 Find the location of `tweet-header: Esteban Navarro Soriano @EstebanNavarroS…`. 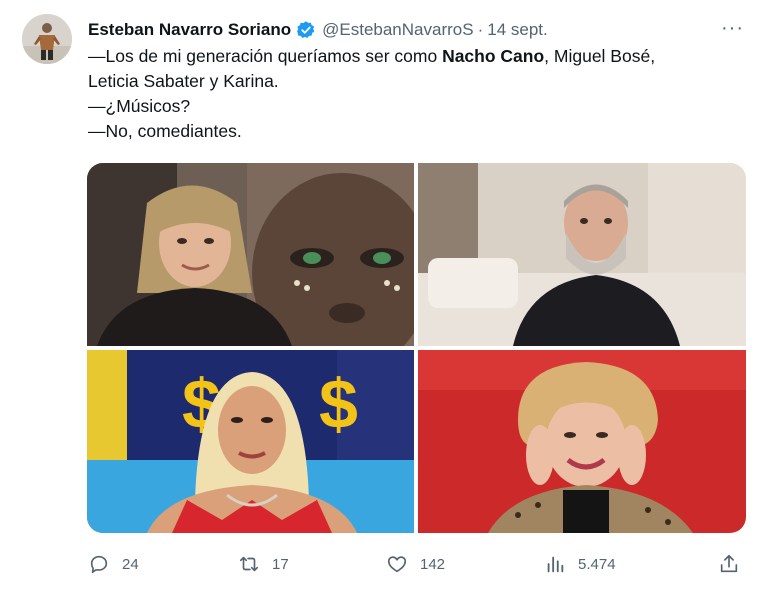

tweet-header: Esteban Navarro Soriano @EstebanNavarroS… is located at coordinates (418, 30).